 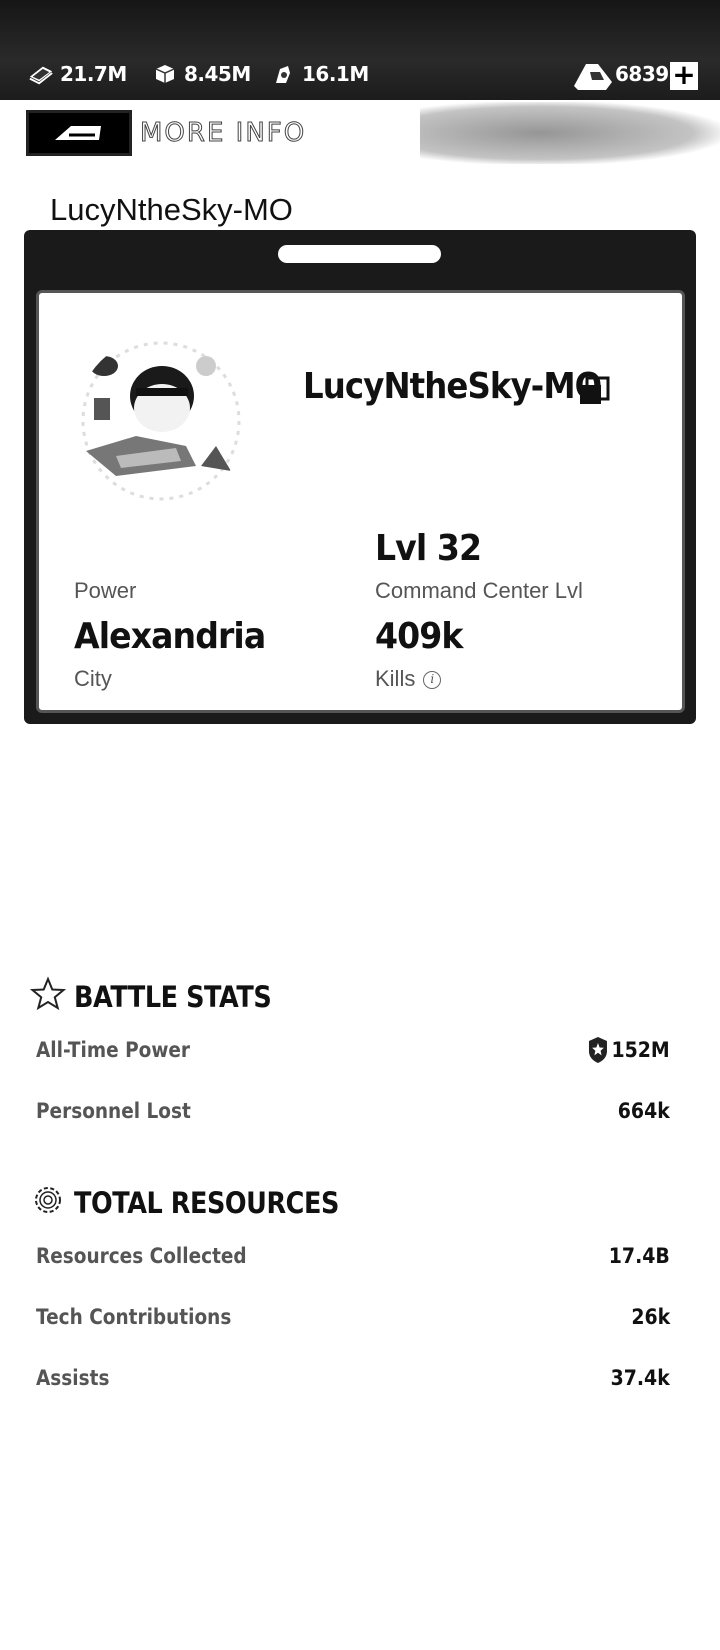 I want to click on back-button, so click(x=79, y=133).